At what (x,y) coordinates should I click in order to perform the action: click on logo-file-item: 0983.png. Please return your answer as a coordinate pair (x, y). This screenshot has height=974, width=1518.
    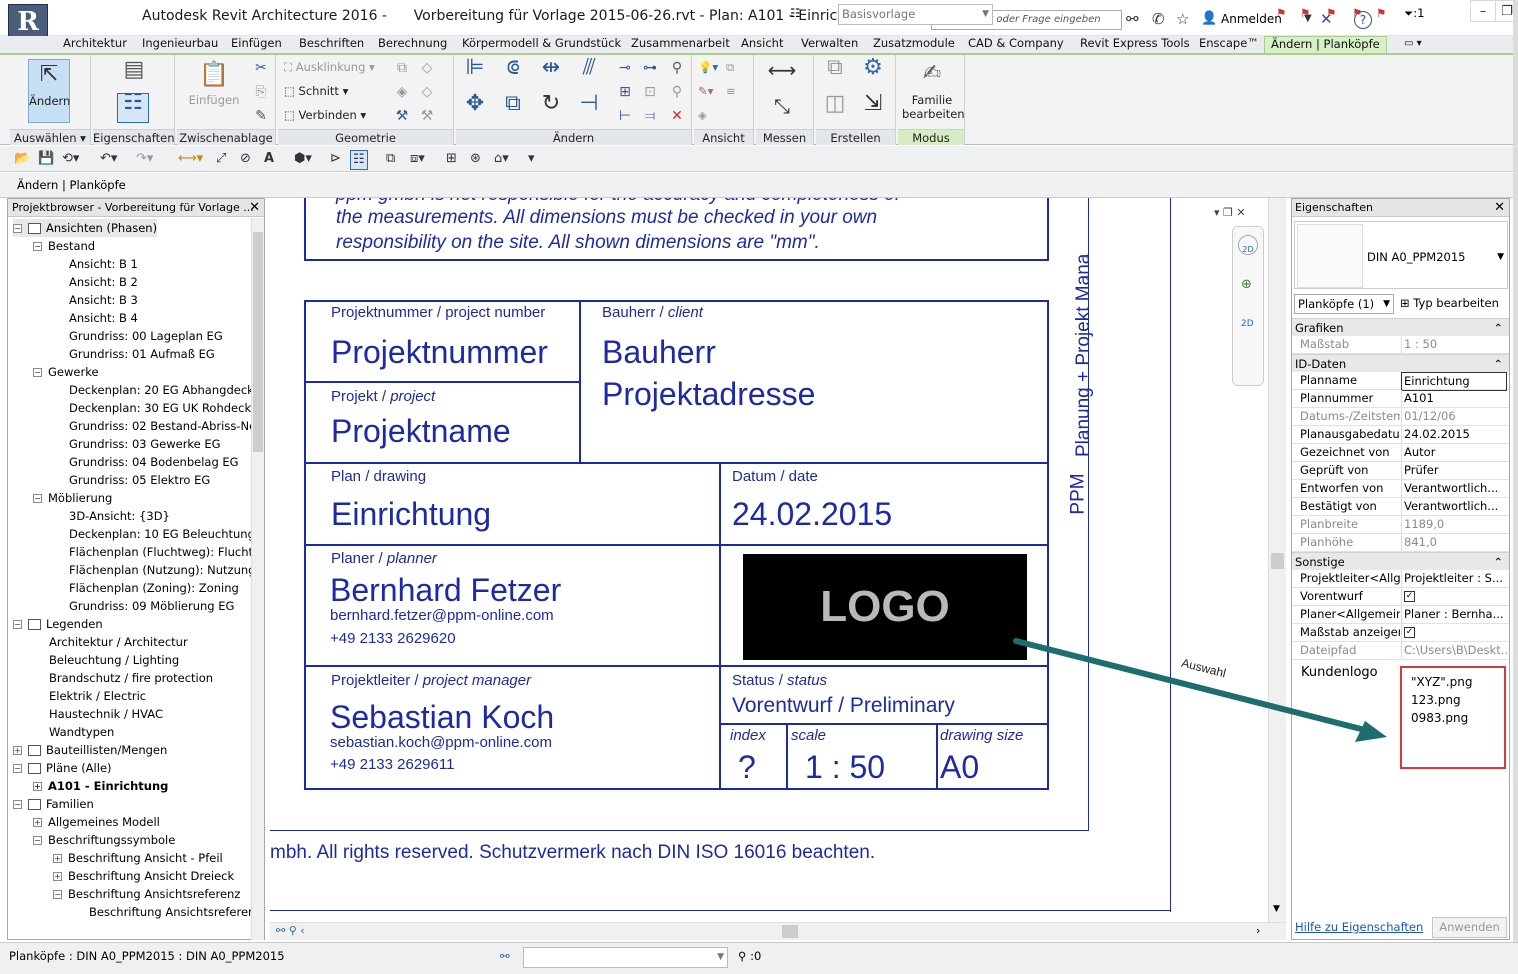
    Looking at the image, I should click on (1439, 718).